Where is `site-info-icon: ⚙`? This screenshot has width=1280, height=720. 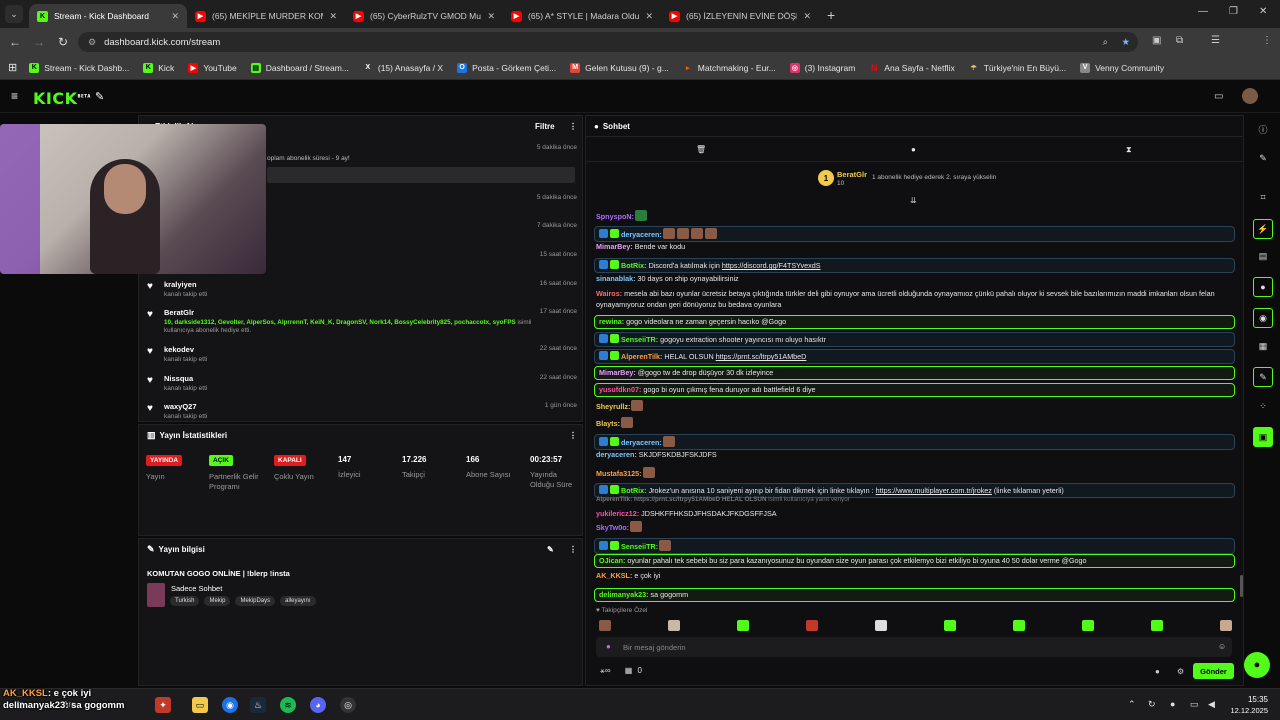 site-info-icon: ⚙ is located at coordinates (92, 42).